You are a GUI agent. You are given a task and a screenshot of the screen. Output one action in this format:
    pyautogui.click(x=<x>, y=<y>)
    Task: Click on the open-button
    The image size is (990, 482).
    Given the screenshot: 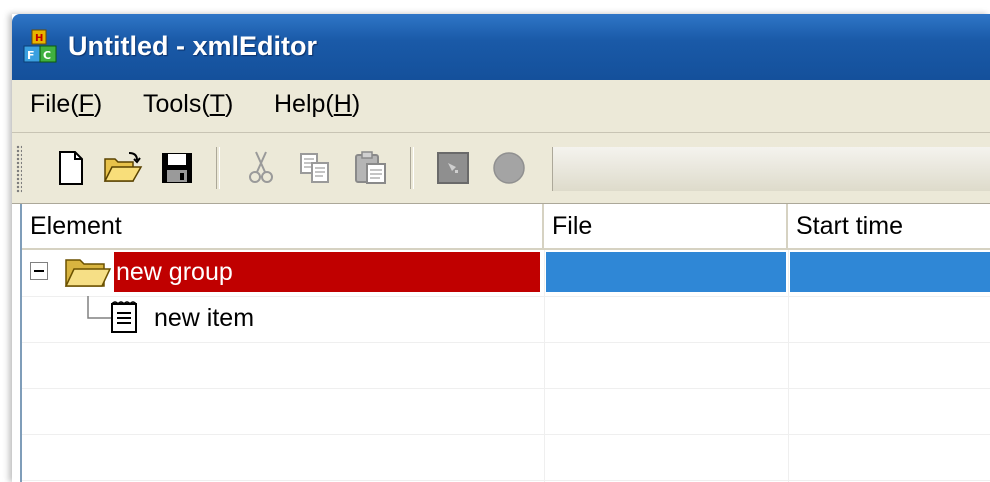 What is the action you would take?
    pyautogui.click(x=123, y=168)
    